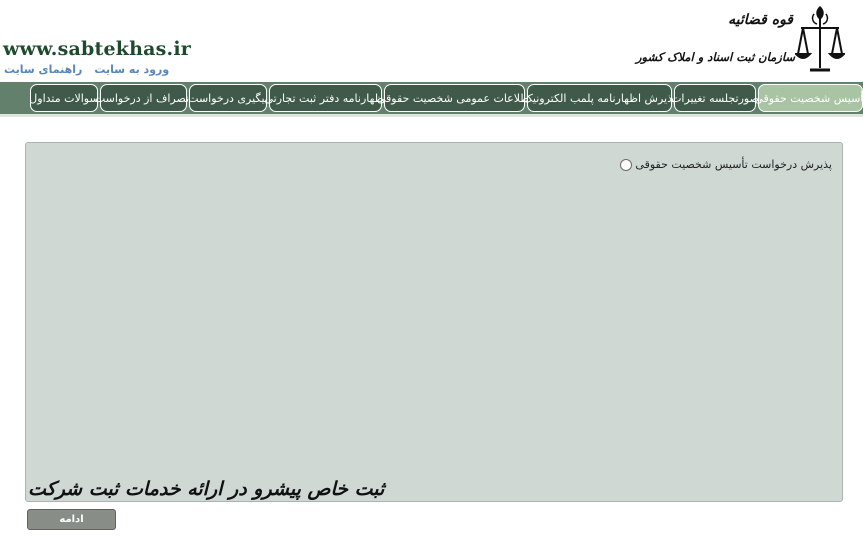 This screenshot has height=539, width=863. I want to click on request-option: پذیرش درخواست تأسیس شخصیت حقوقی, so click(726, 164).